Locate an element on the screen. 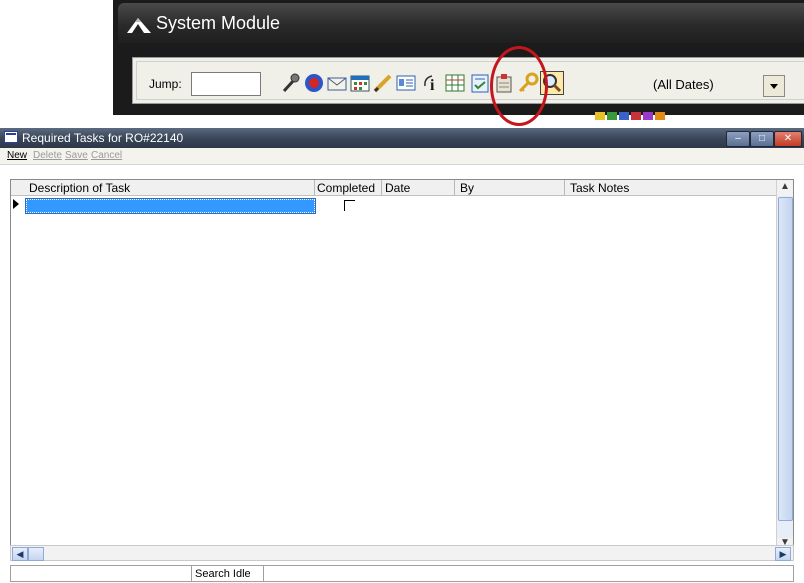  date-filter-value: (All Dates) is located at coordinates (683, 84).